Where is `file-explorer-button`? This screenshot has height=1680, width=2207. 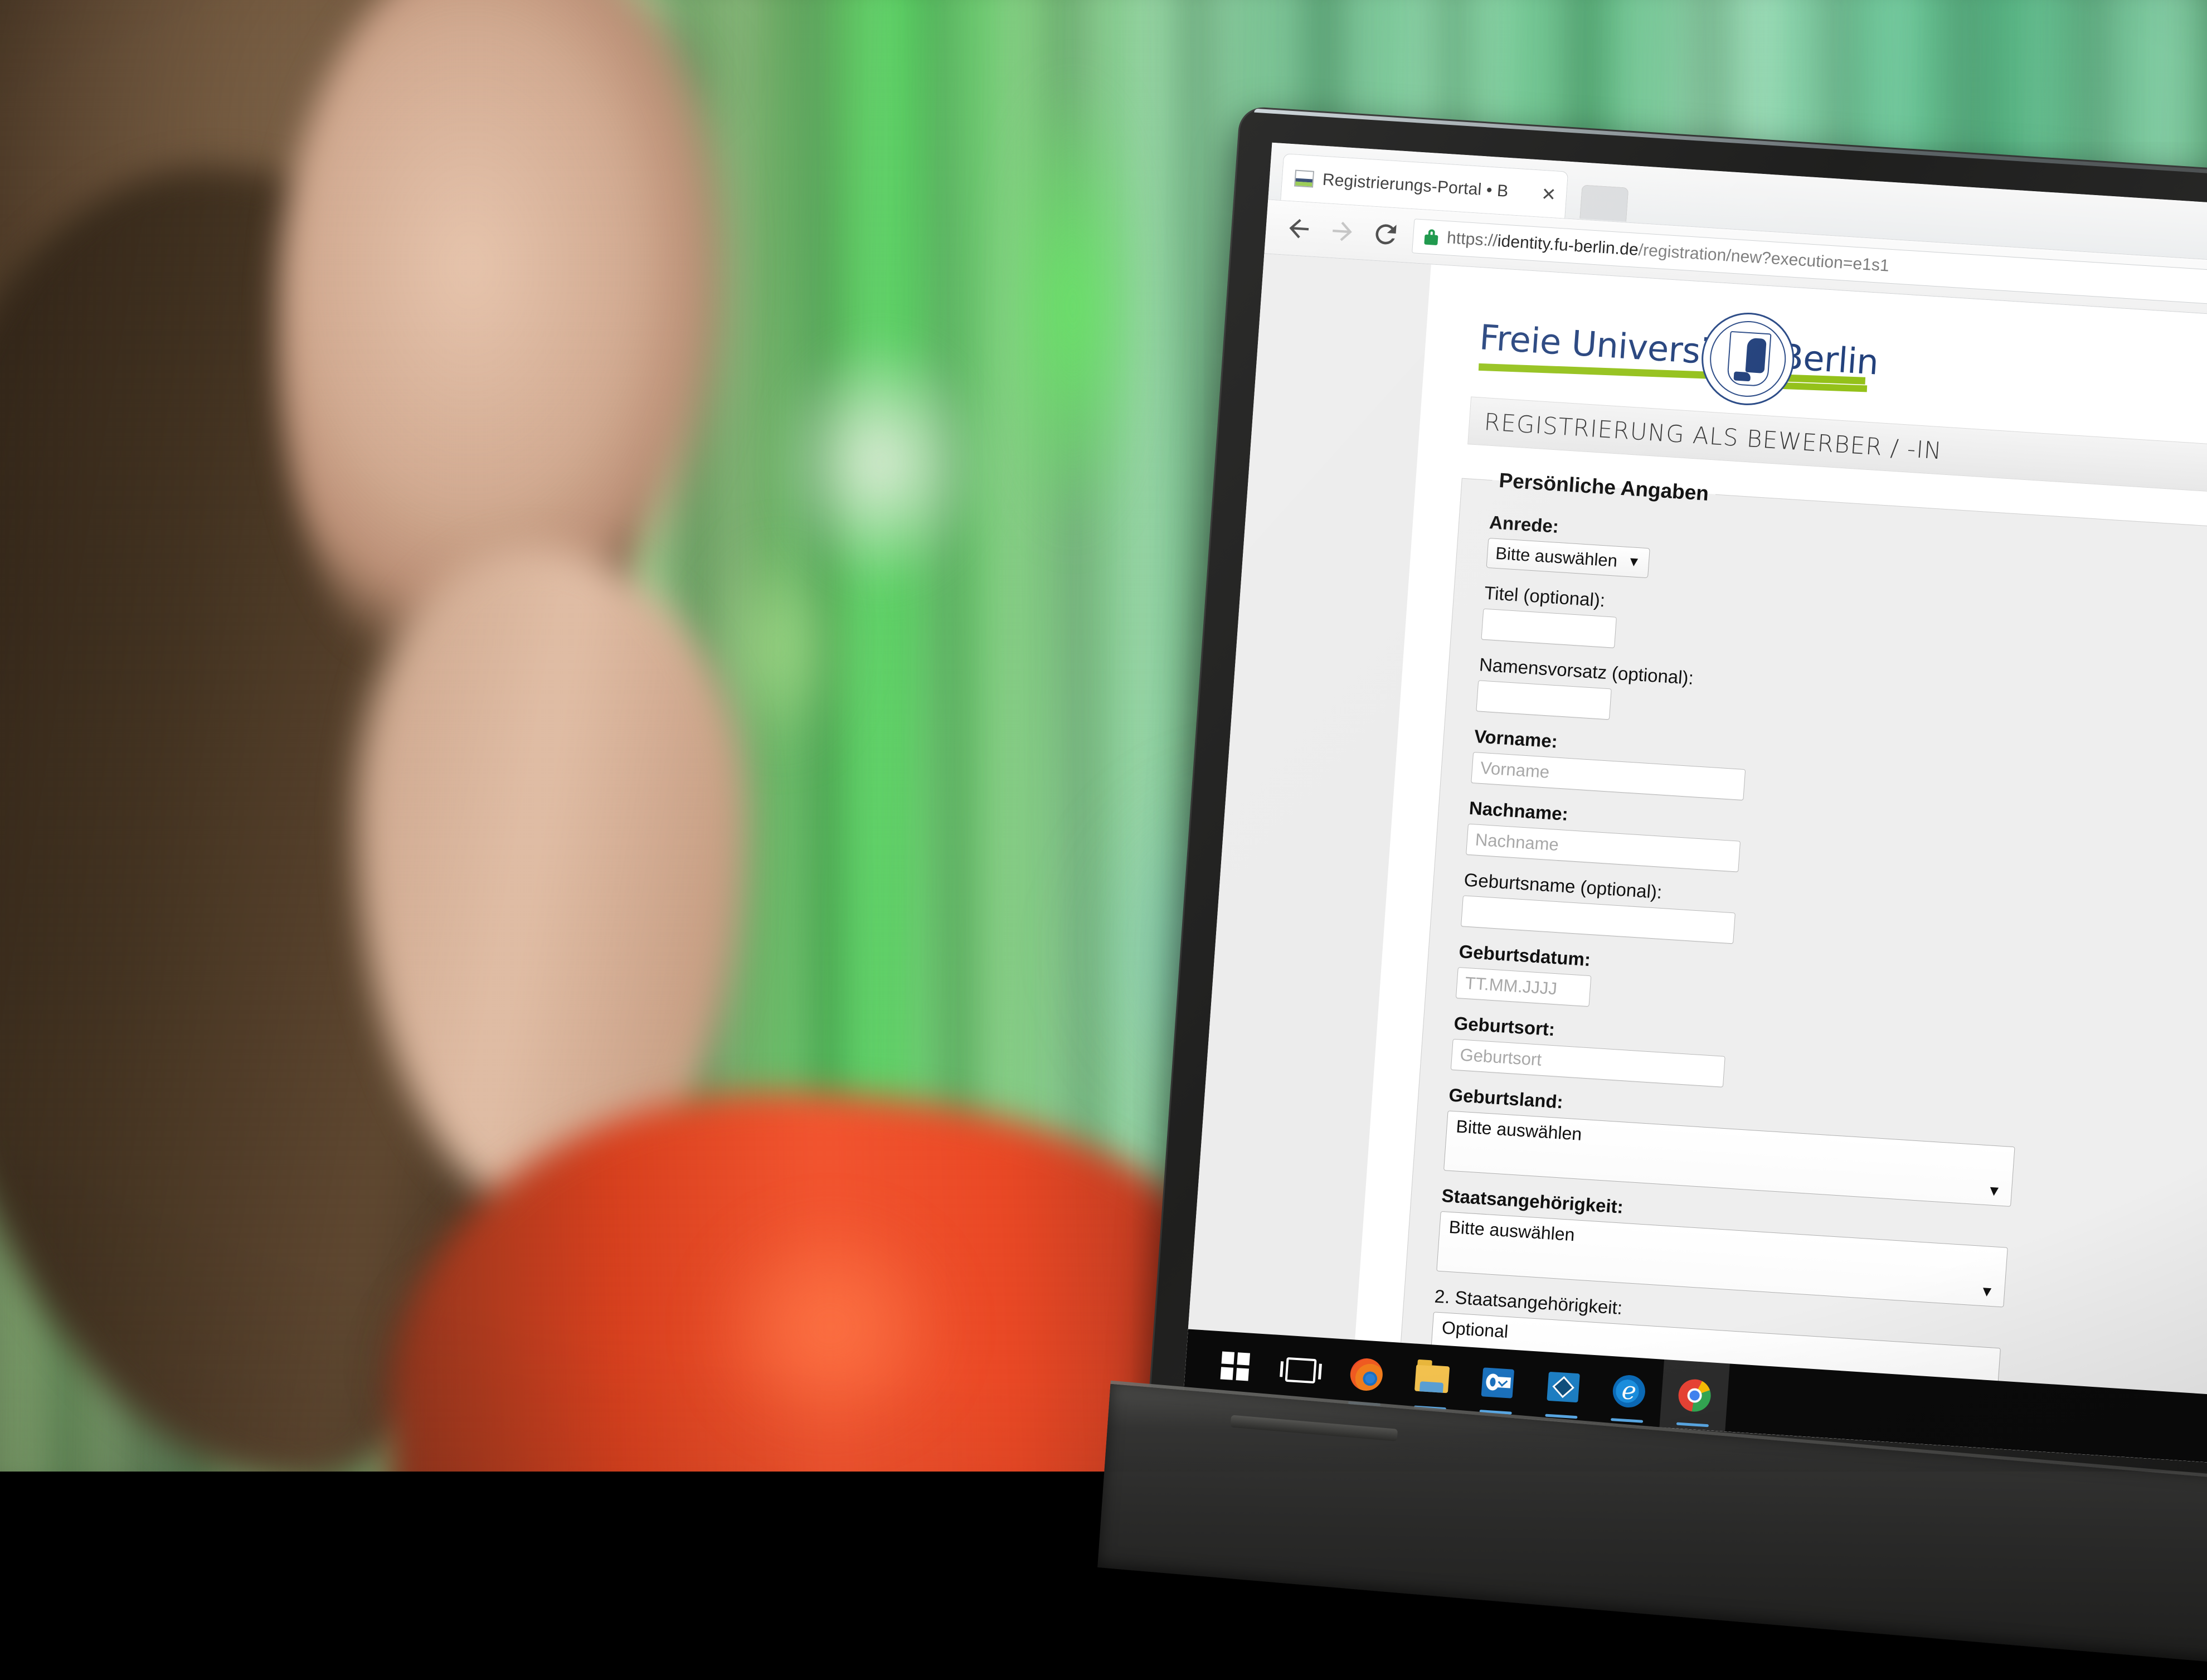
file-explorer-button is located at coordinates (1432, 1379).